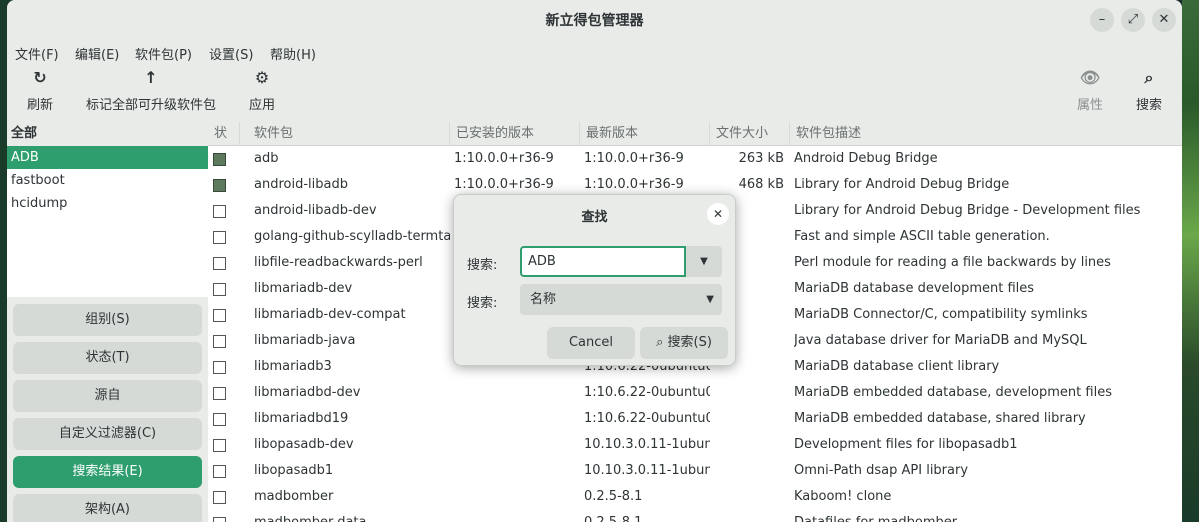  Describe the element at coordinates (897, 366) in the screenshot. I see `package-description: MariaDB database client library` at that location.